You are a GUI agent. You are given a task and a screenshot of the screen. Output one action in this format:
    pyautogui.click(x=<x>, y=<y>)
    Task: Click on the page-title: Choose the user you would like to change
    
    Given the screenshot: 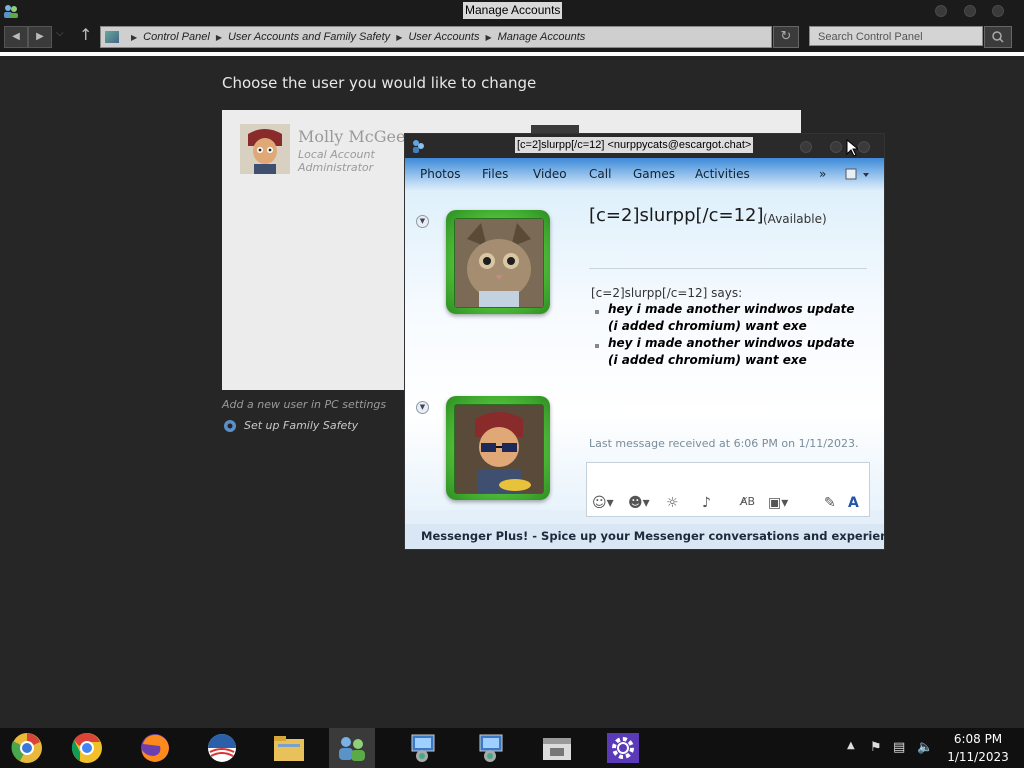 What is the action you would take?
    pyautogui.click(x=379, y=83)
    